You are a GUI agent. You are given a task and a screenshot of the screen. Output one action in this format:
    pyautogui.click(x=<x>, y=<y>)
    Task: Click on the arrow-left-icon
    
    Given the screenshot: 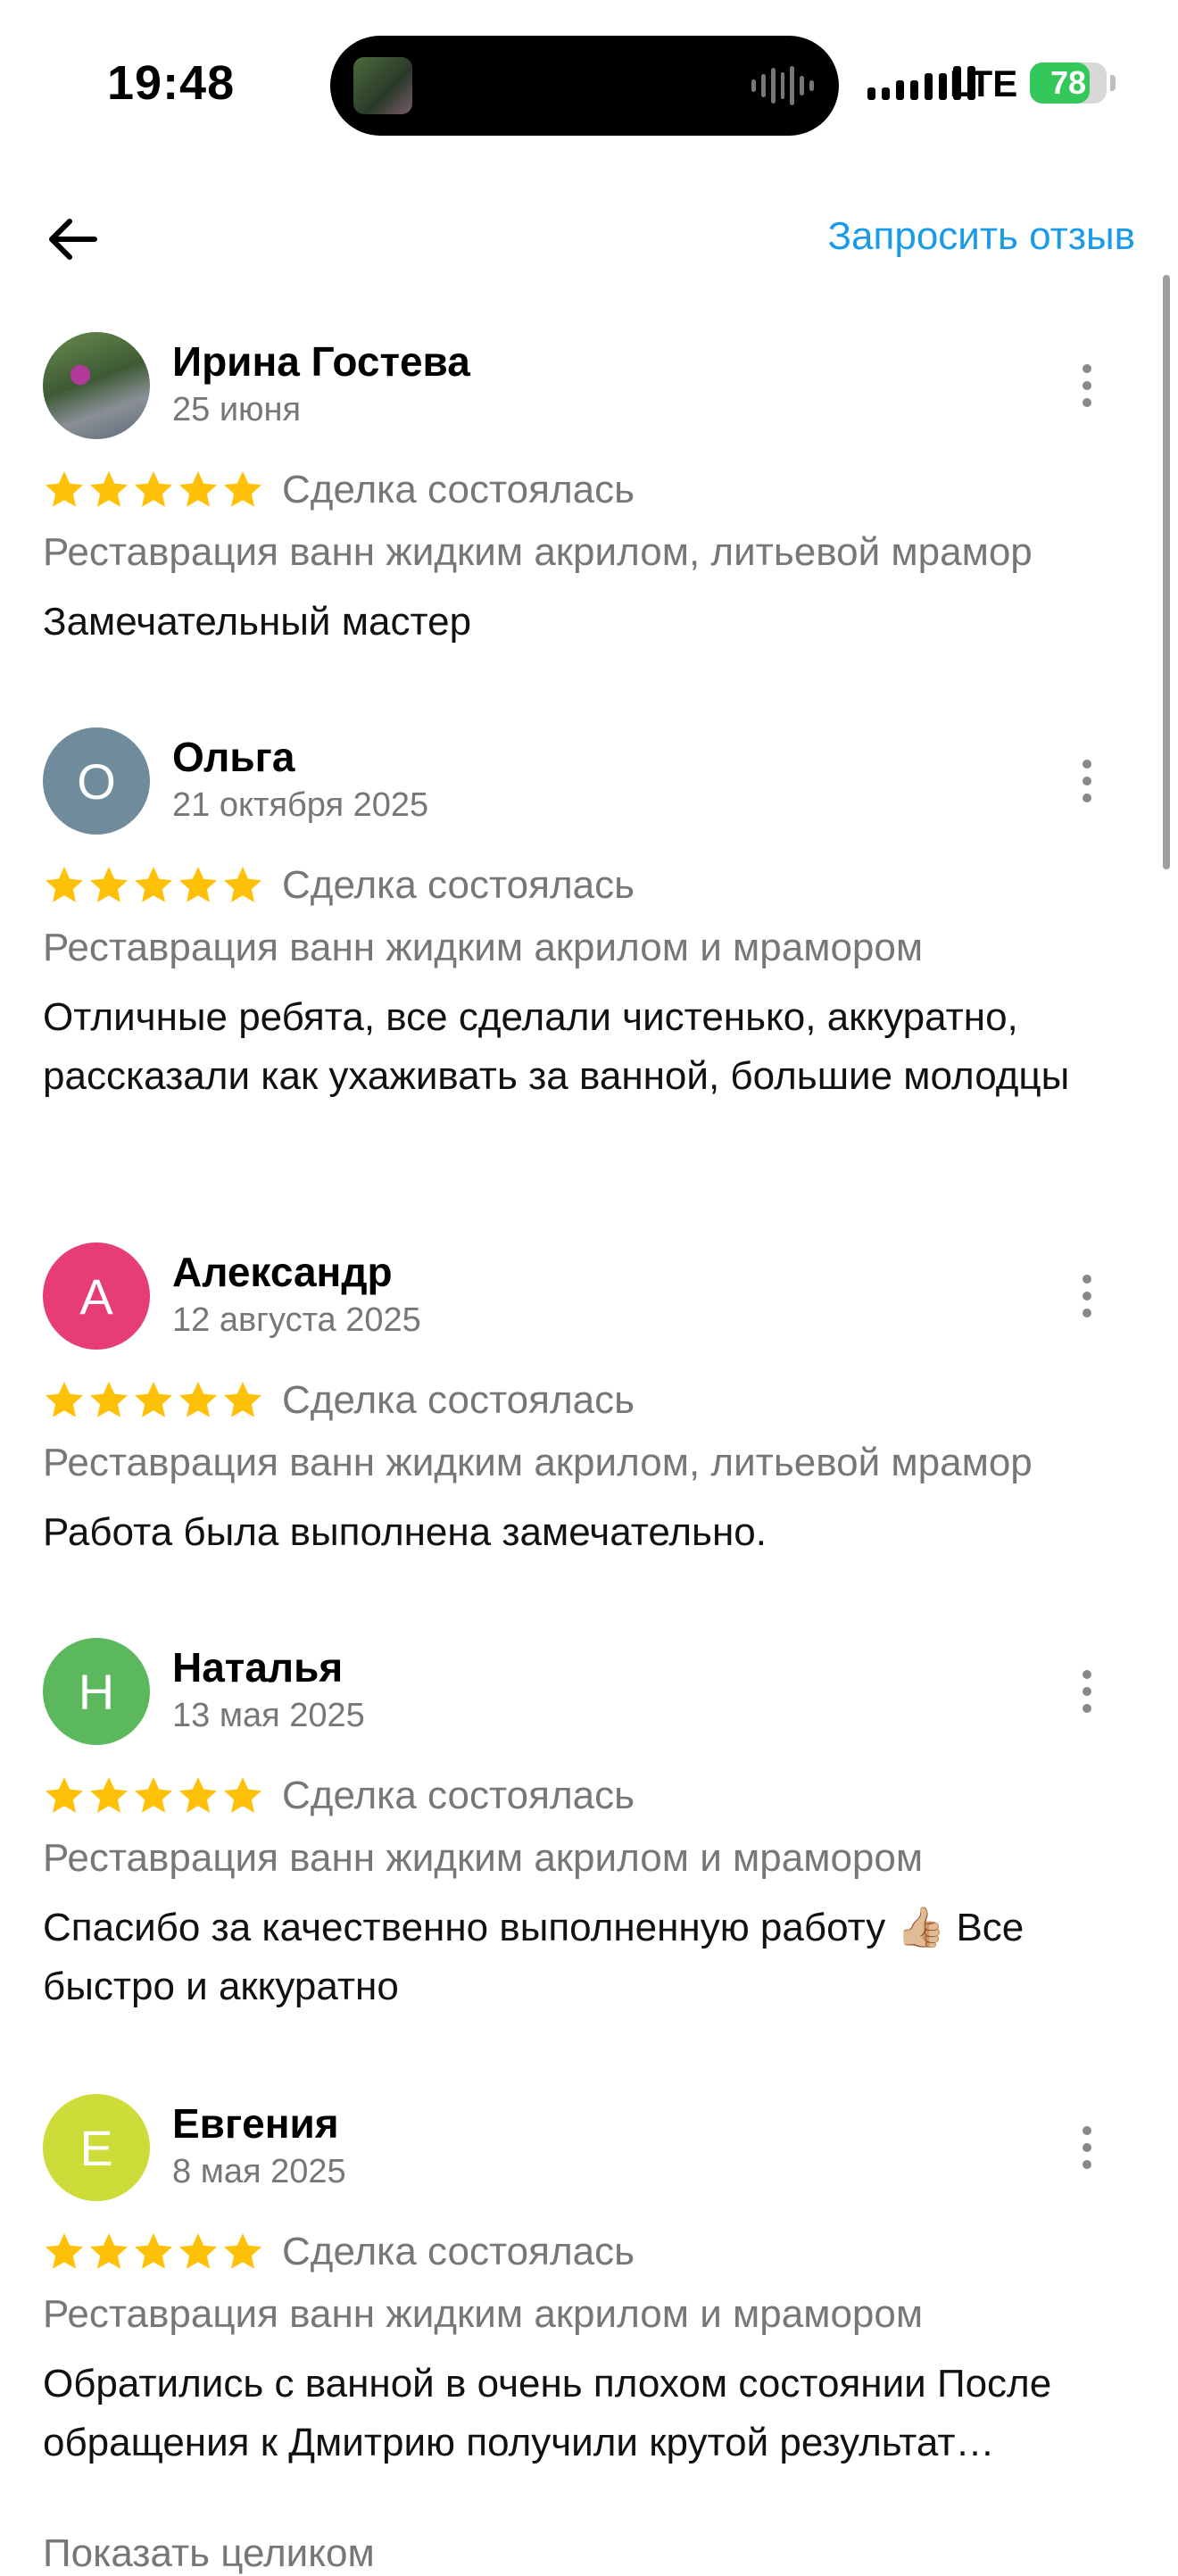 What is the action you would take?
    pyautogui.click(x=73, y=239)
    